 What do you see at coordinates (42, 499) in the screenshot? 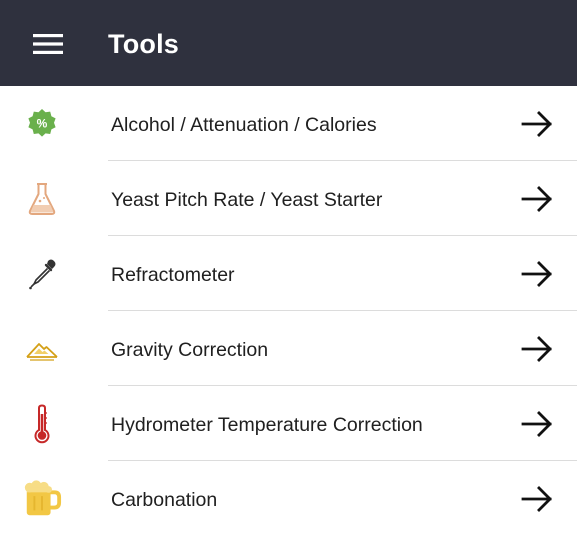
I see `beer-mug-icon` at bounding box center [42, 499].